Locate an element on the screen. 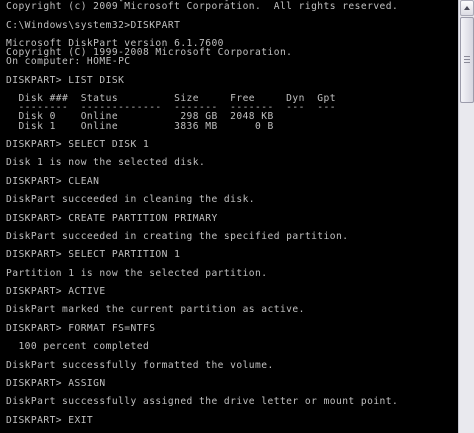 This screenshot has height=433, width=474. console-line: C:\Windows\system32>DISKPART is located at coordinates (93, 25).